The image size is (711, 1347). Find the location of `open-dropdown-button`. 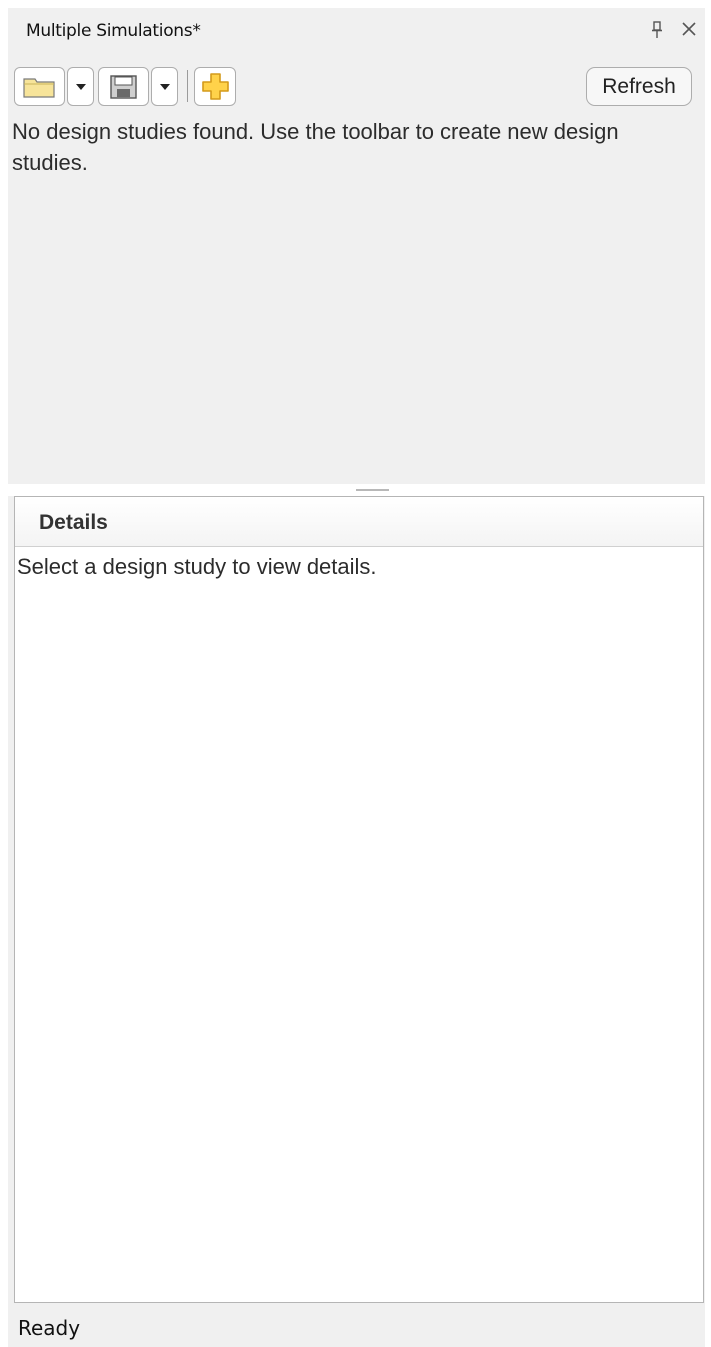

open-dropdown-button is located at coordinates (80, 86).